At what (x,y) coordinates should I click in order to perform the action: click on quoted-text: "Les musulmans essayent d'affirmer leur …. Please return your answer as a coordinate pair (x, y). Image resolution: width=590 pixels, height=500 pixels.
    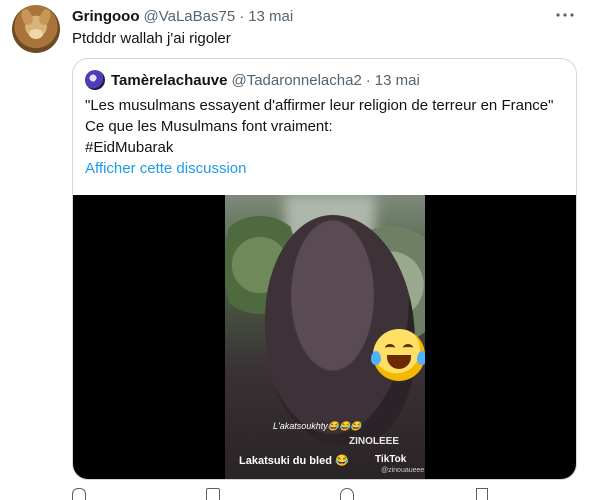
    Looking at the image, I should click on (325, 126).